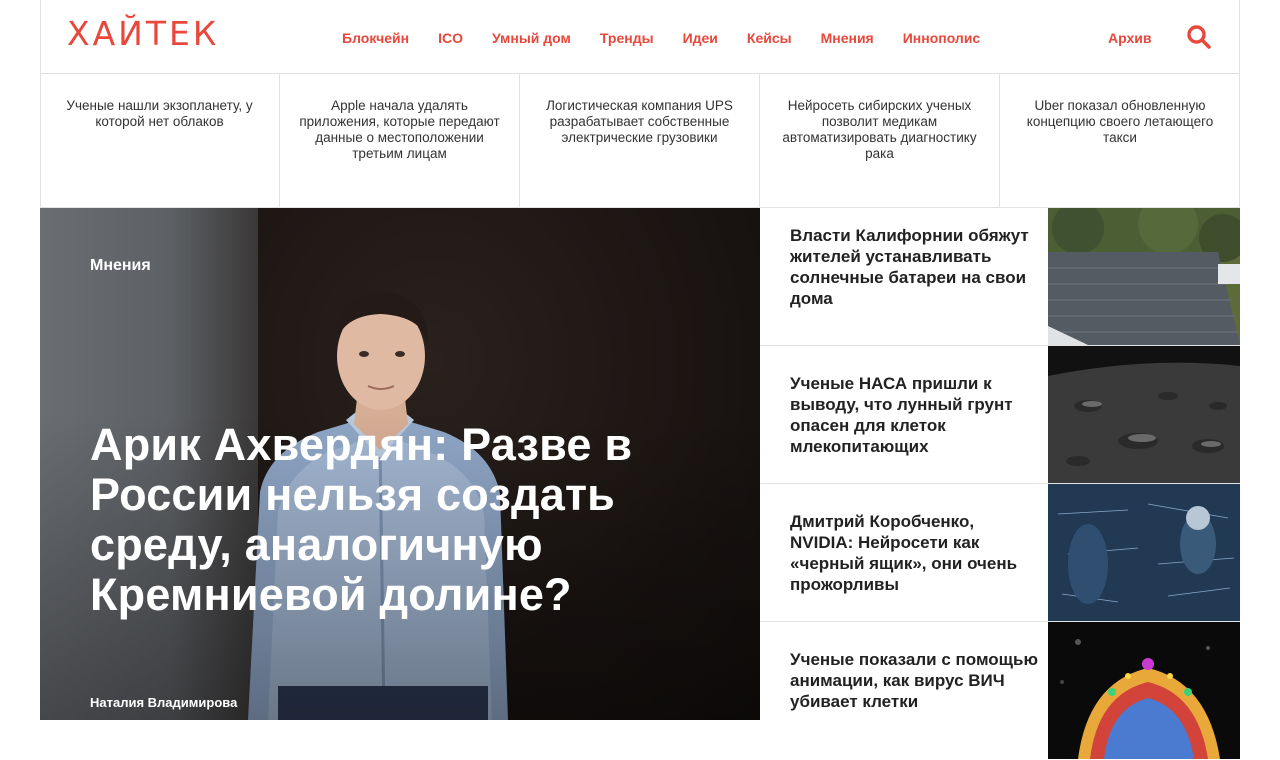 This screenshot has width=1280, height=760. Describe the element at coordinates (375, 38) in the screenshot. I see `nav-item-blockchain: Блокчейн` at that location.